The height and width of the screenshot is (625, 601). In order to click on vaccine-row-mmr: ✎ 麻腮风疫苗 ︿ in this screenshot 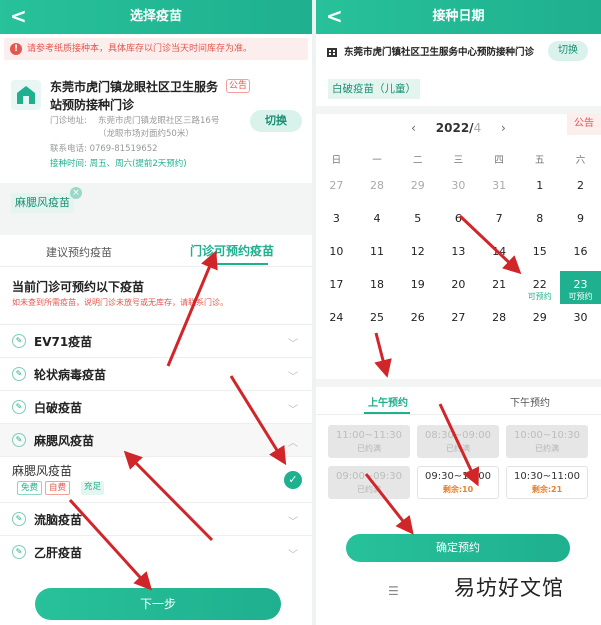, I will do `click(156, 439)`.